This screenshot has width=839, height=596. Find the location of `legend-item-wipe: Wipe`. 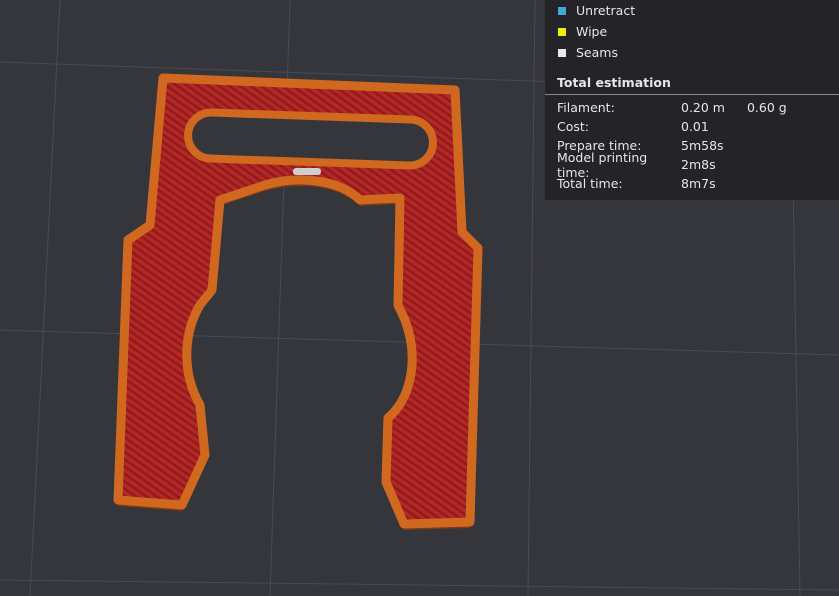

legend-item-wipe: Wipe is located at coordinates (692, 31).